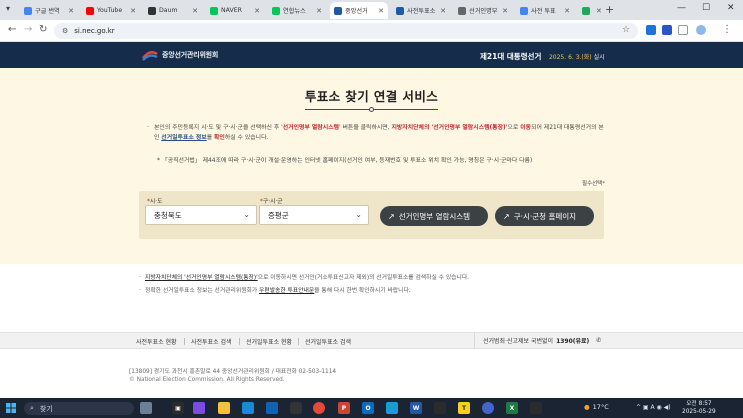 This screenshot has height=418, width=743. I want to click on gusigun-label: *구·시·군, so click(271, 200).